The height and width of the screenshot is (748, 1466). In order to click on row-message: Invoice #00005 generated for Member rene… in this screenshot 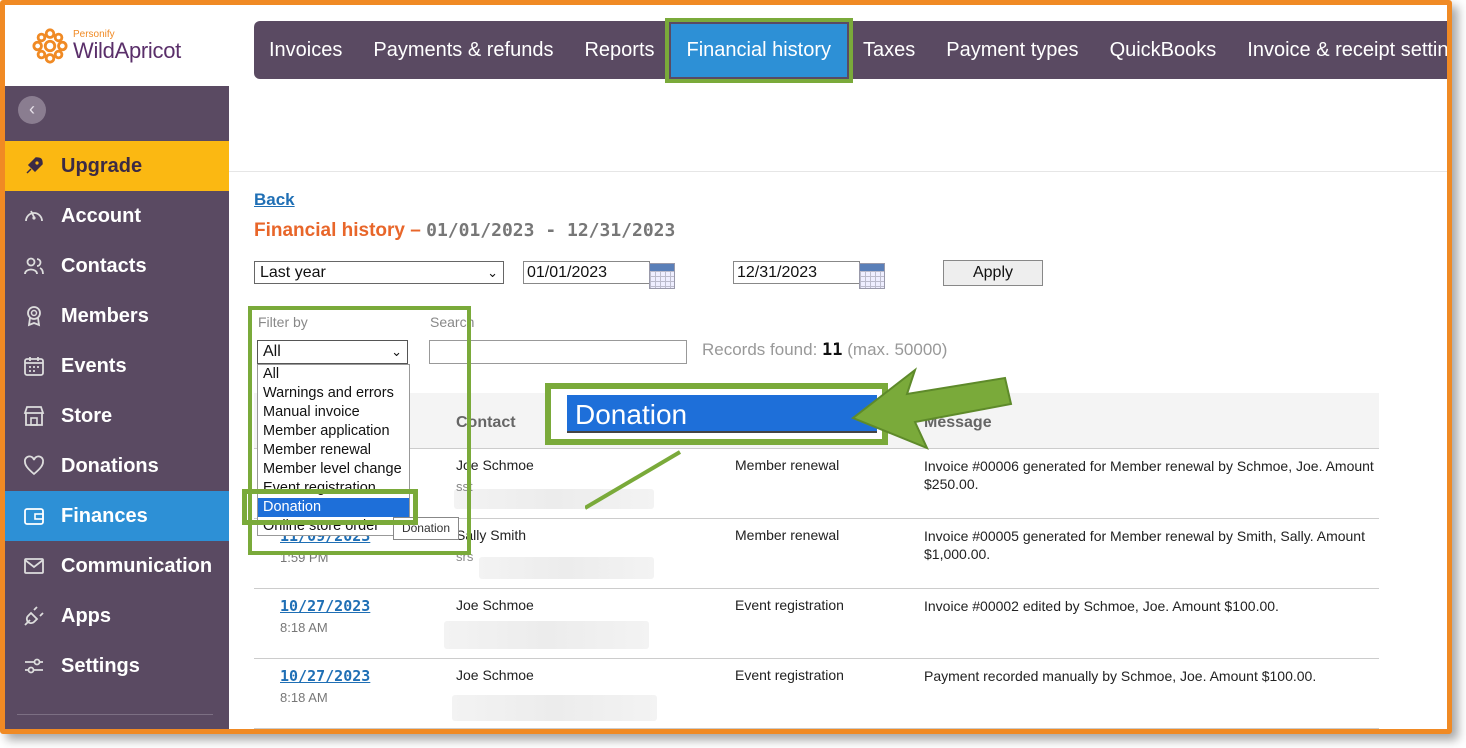, I will do `click(1144, 545)`.